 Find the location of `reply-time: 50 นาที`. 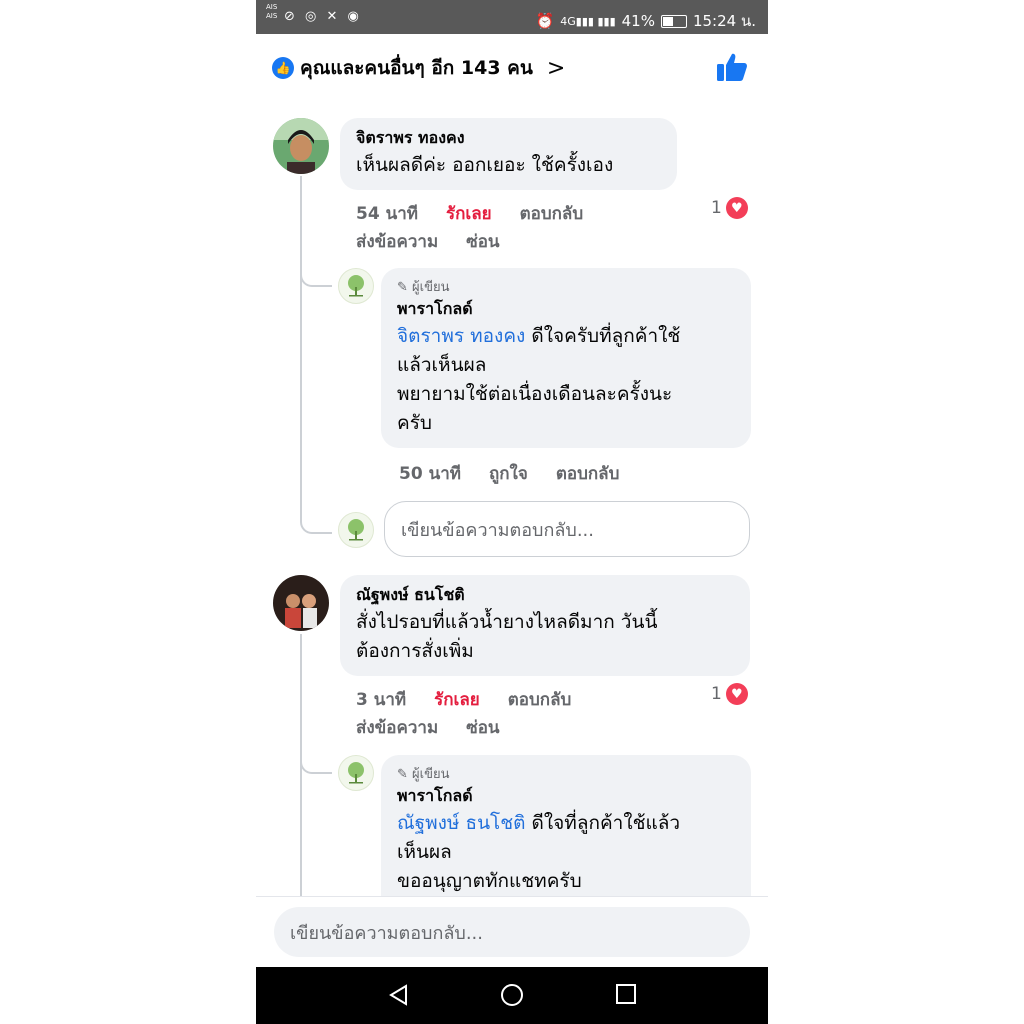

reply-time: 50 นาที is located at coordinates (430, 474).